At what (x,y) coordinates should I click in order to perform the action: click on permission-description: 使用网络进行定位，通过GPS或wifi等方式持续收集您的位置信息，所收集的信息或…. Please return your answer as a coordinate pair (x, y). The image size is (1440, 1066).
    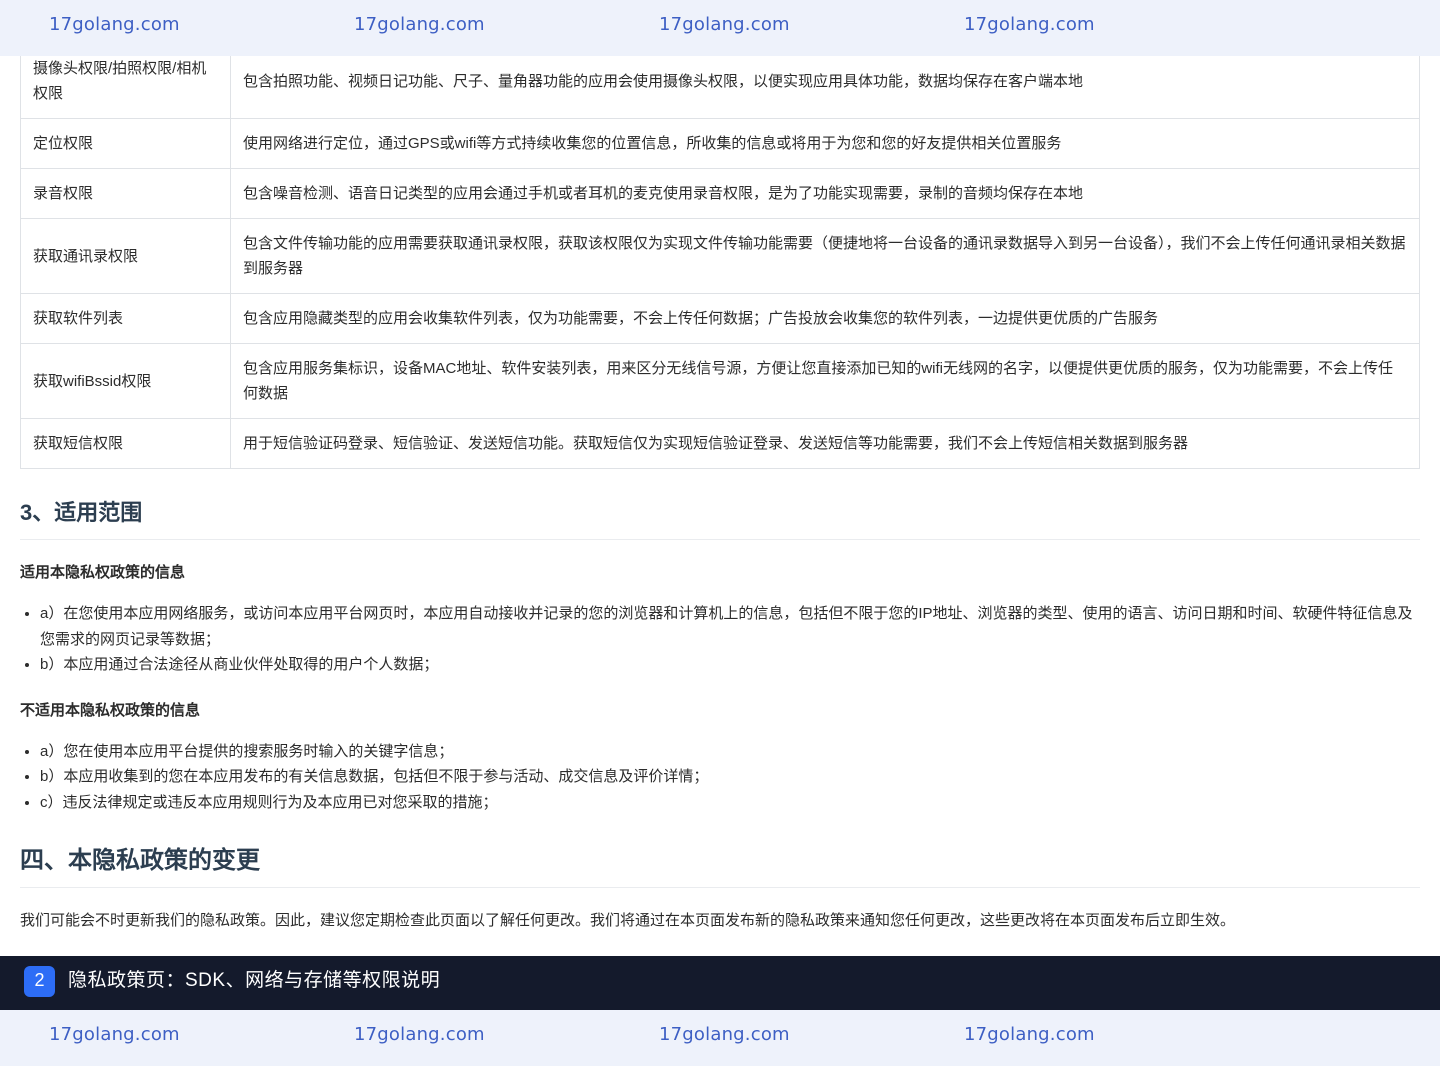
    Looking at the image, I should click on (825, 143).